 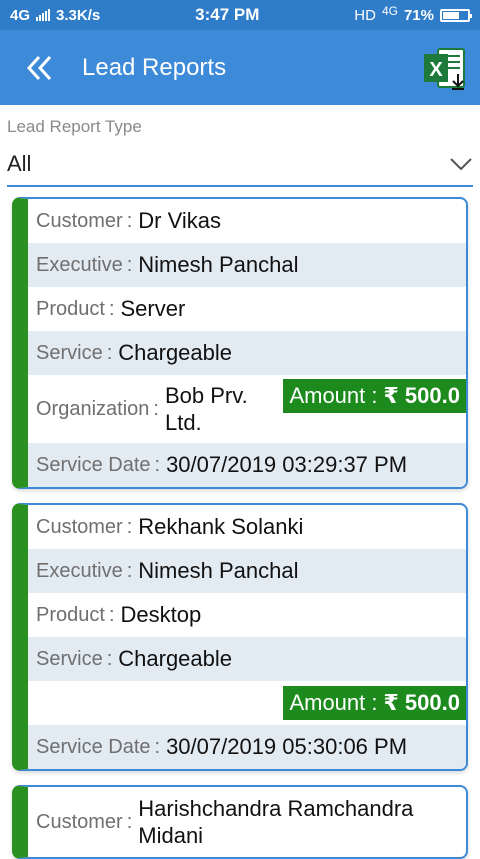 I want to click on customer-value: Harishchandra Ramchandra Midani, so click(x=276, y=822).